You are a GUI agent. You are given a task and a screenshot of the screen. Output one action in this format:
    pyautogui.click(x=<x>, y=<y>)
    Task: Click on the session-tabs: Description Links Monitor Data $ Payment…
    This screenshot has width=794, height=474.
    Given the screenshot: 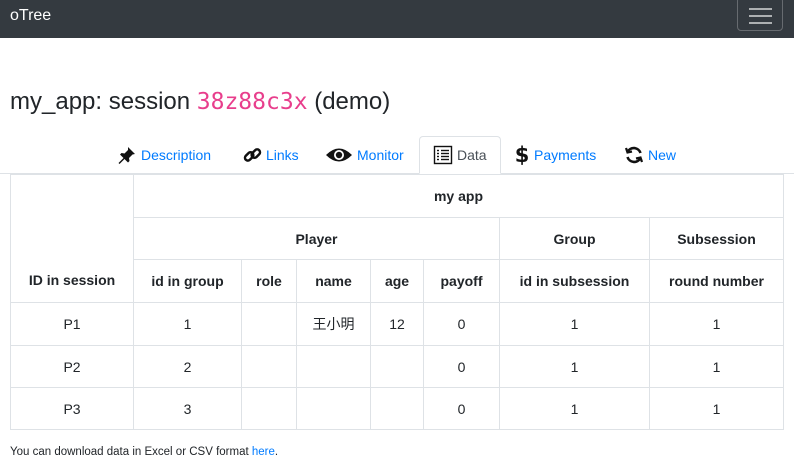 What is the action you would take?
    pyautogui.click(x=397, y=155)
    